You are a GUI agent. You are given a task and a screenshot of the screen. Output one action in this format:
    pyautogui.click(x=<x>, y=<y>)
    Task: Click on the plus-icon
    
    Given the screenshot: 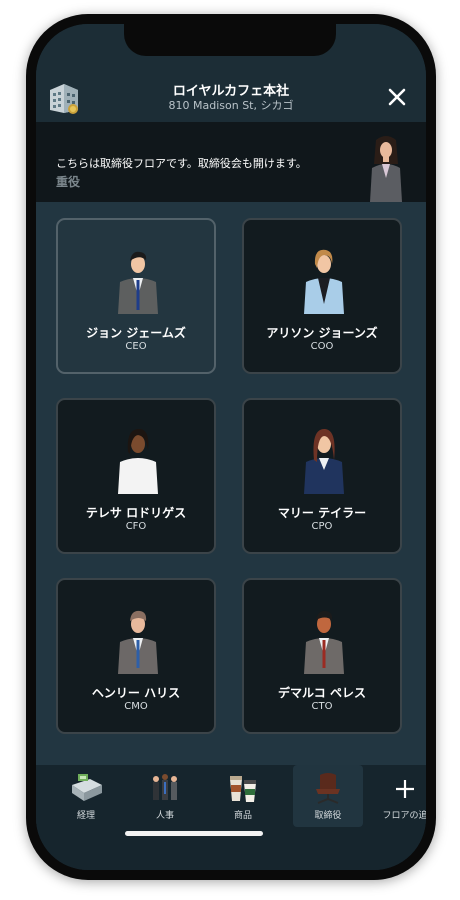 What is the action you would take?
    pyautogui.click(x=405, y=789)
    